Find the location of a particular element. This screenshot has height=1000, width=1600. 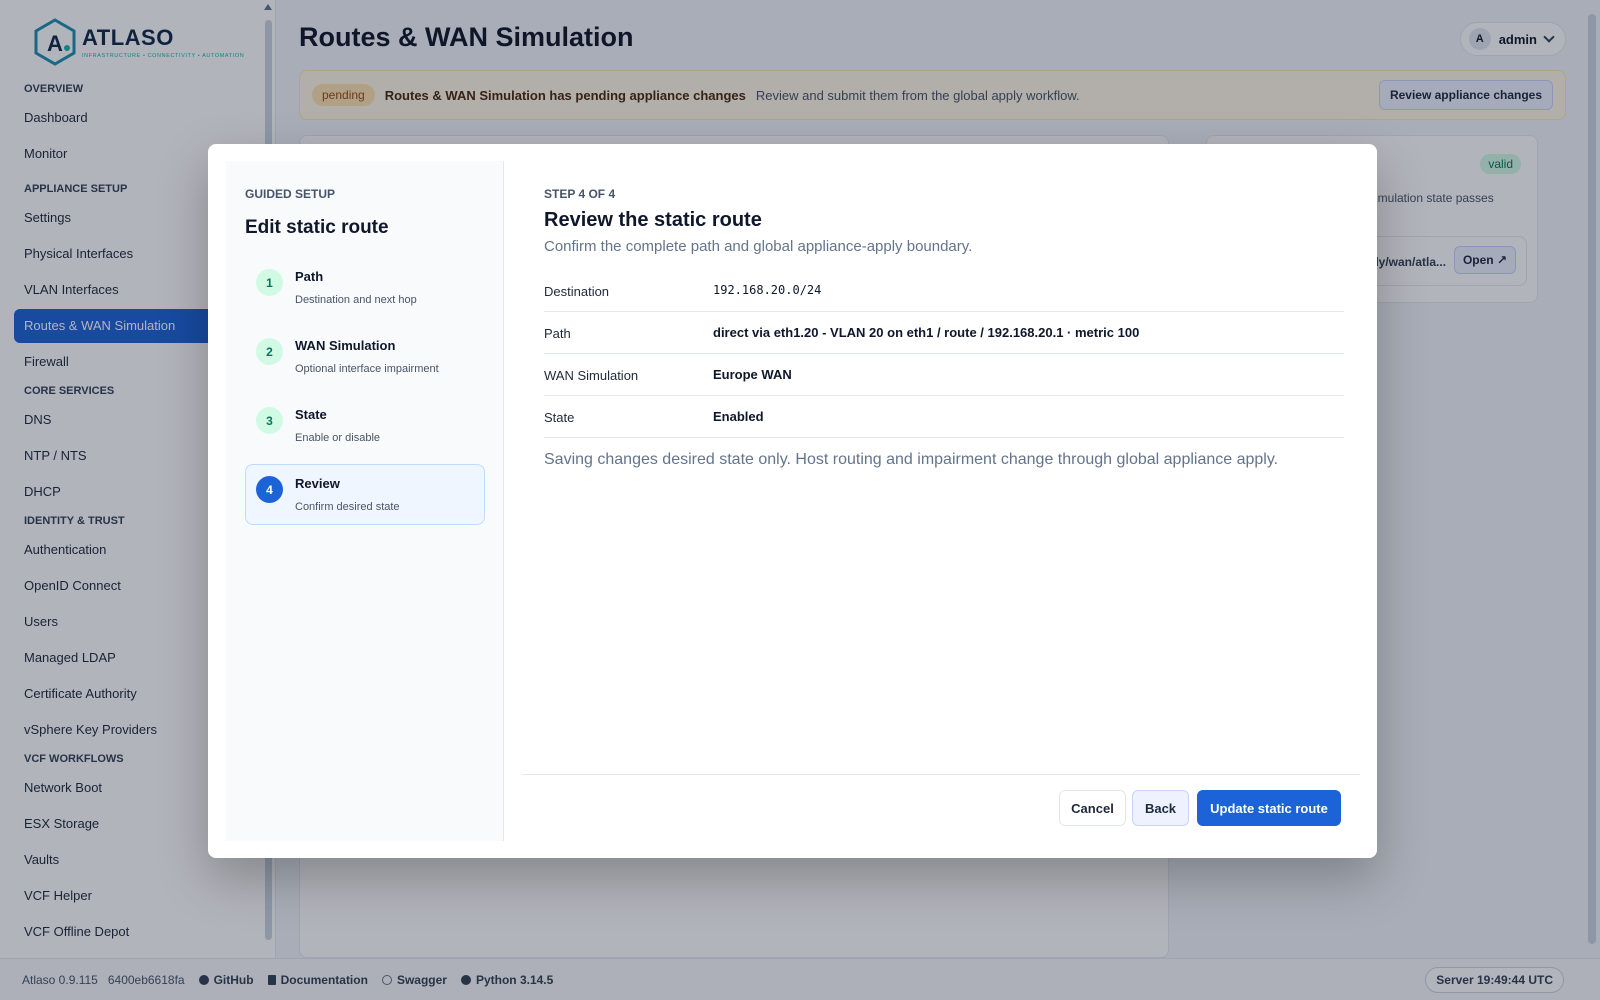

step-desc: Destination and next hop is located at coordinates (356, 300).